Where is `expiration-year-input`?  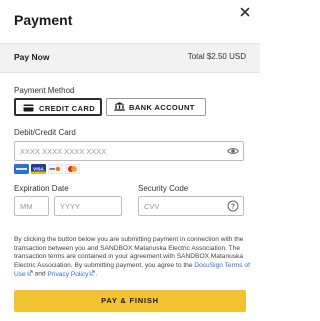 expiration-year-input is located at coordinates (89, 206).